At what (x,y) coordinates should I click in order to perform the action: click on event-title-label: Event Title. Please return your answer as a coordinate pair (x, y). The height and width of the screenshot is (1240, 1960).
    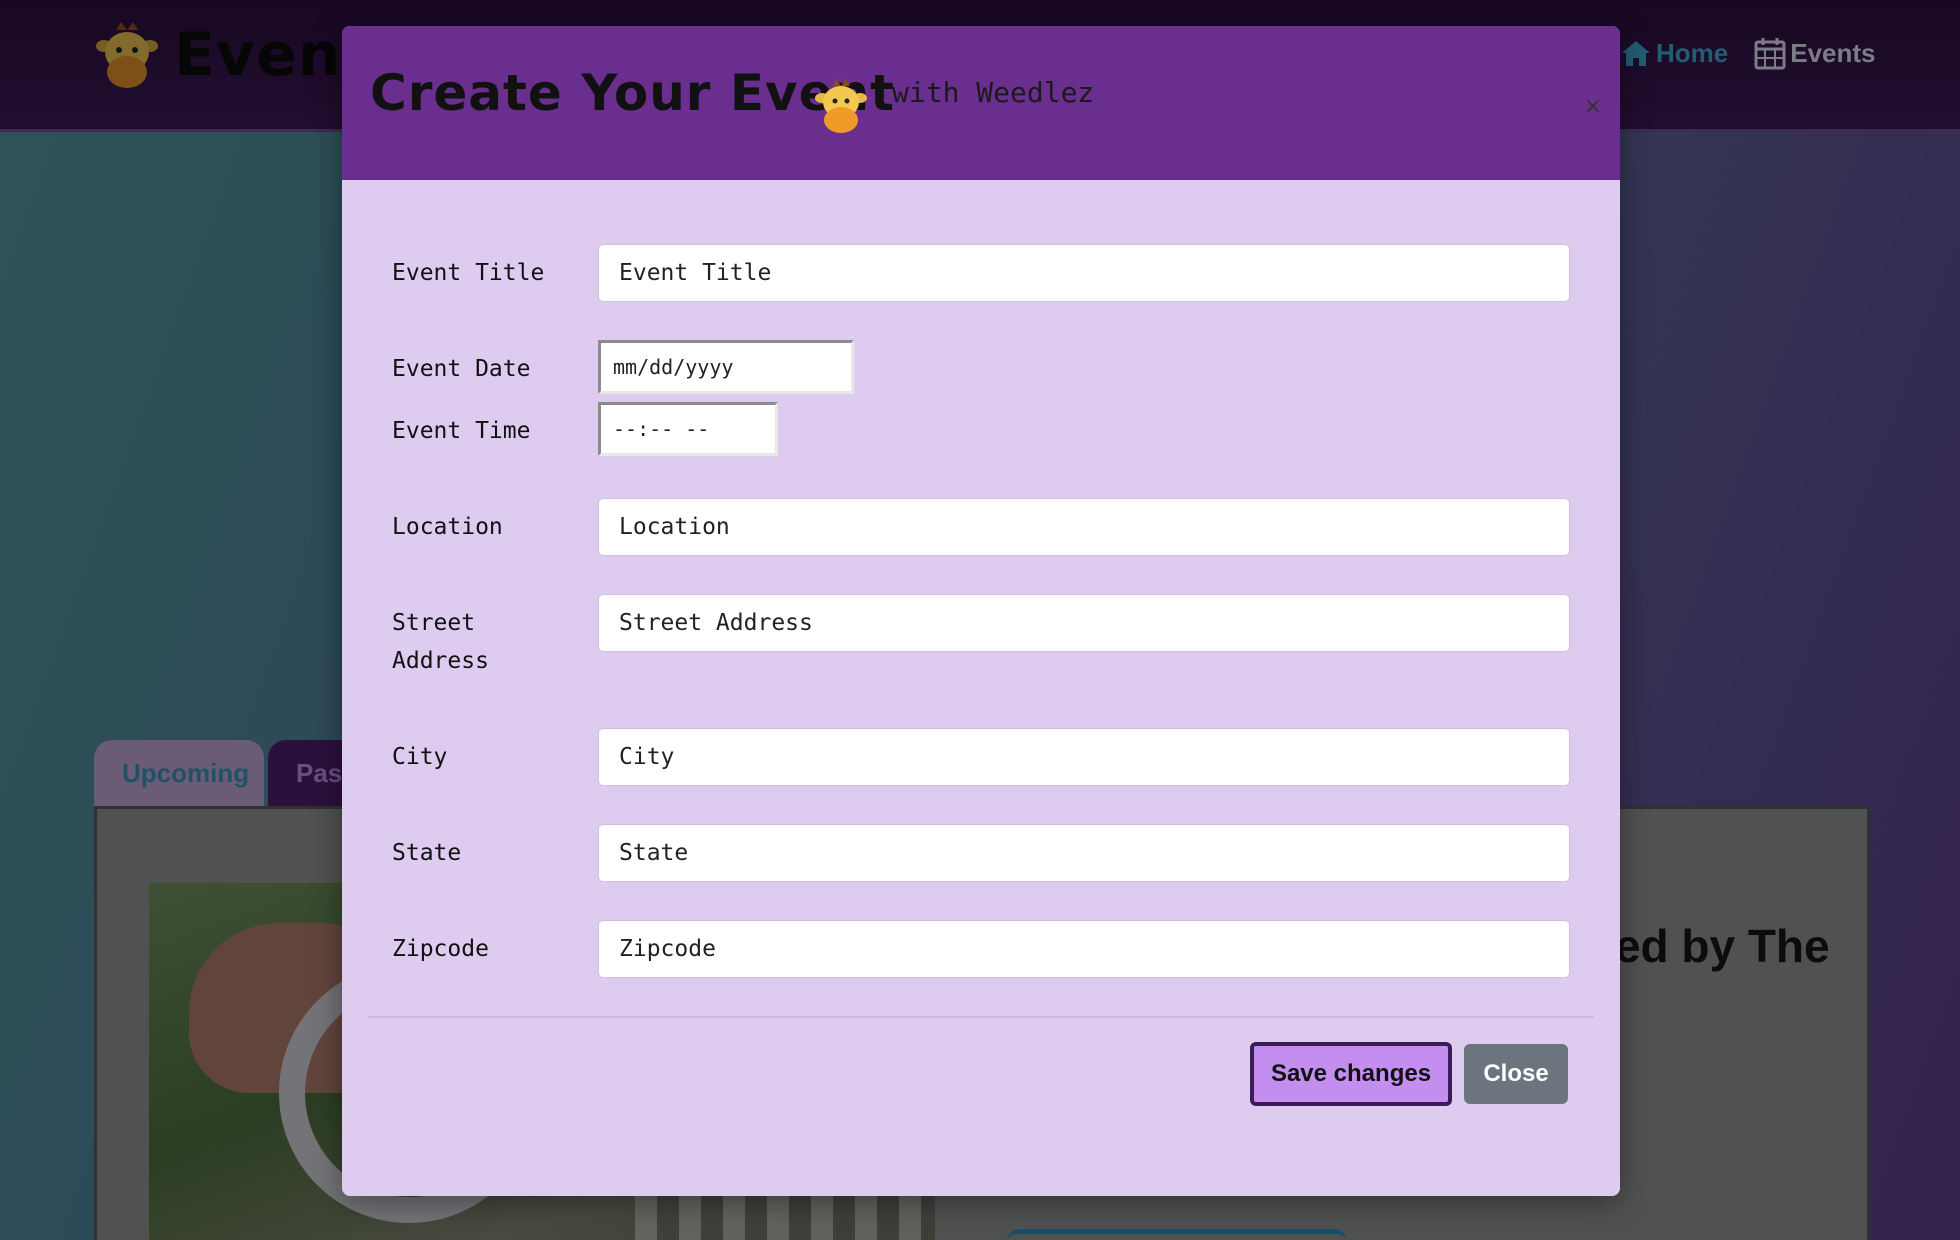
    Looking at the image, I should click on (468, 273).